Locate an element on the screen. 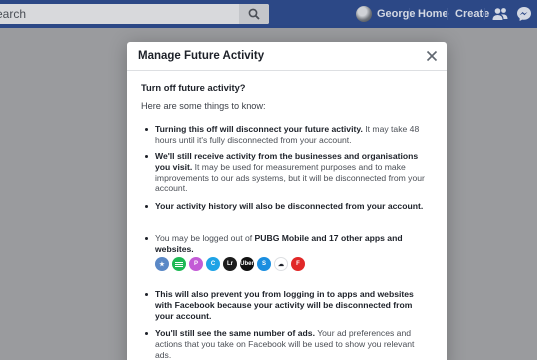 The image size is (537, 360). profile-link: George is located at coordinates (386, 14).